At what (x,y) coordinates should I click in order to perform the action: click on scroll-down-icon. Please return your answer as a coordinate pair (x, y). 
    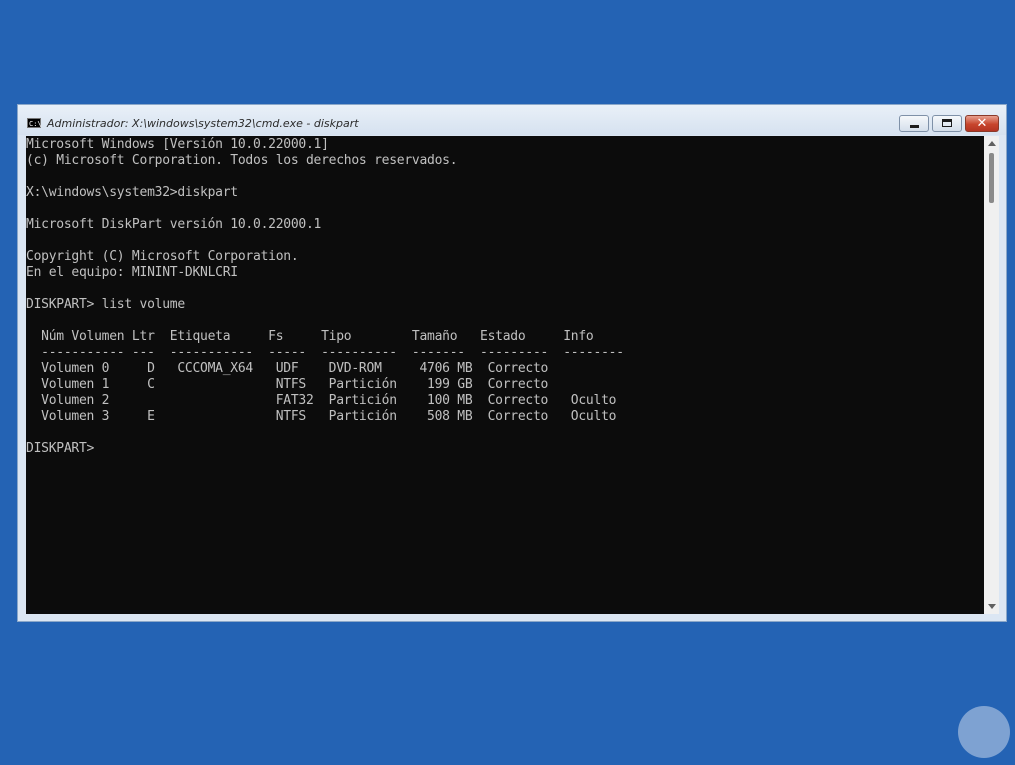
    Looking at the image, I should click on (992, 606).